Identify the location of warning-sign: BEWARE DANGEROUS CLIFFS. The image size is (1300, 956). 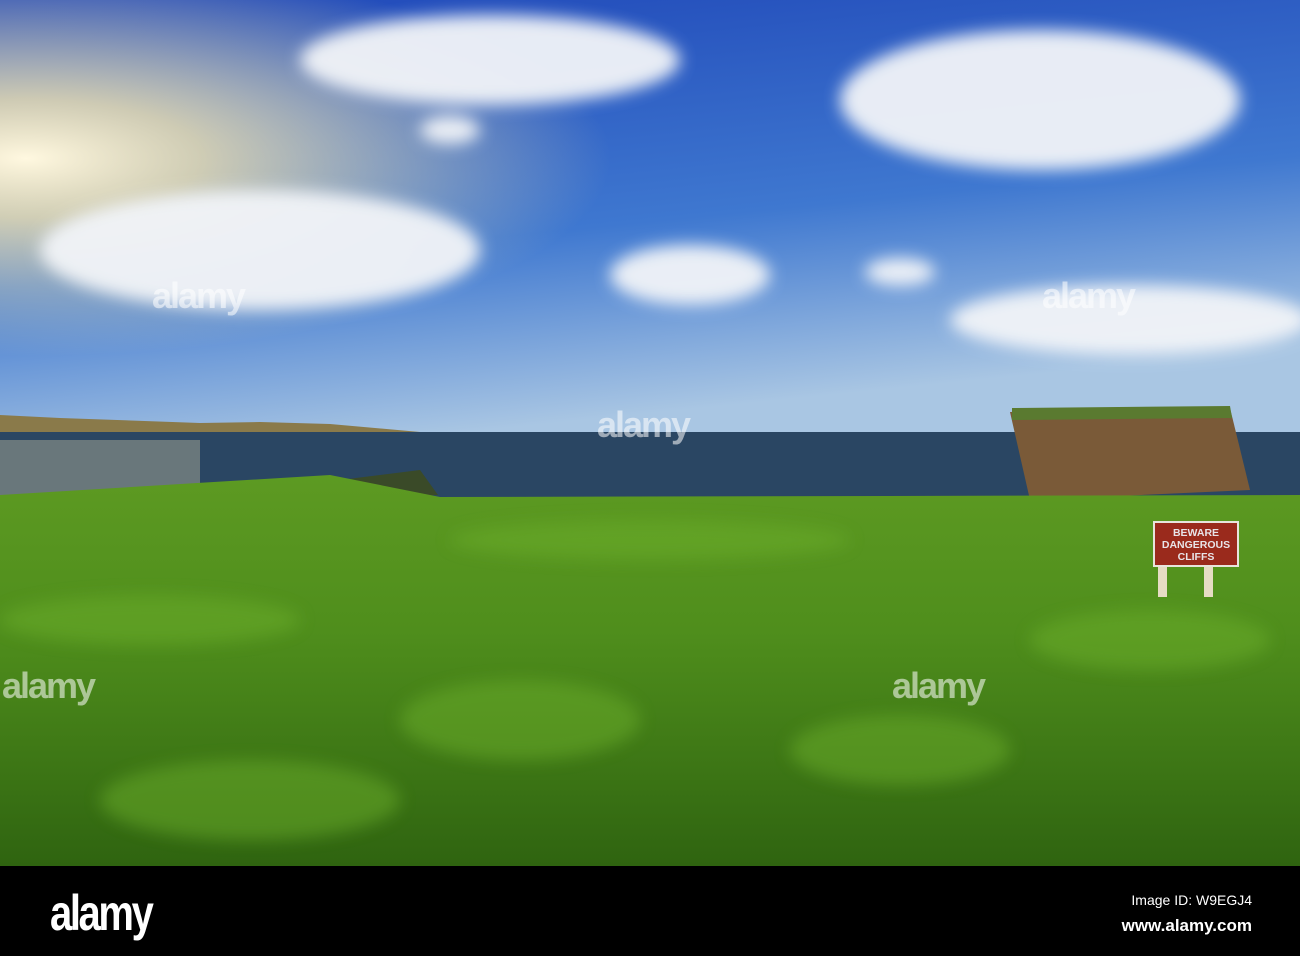
(1196, 544).